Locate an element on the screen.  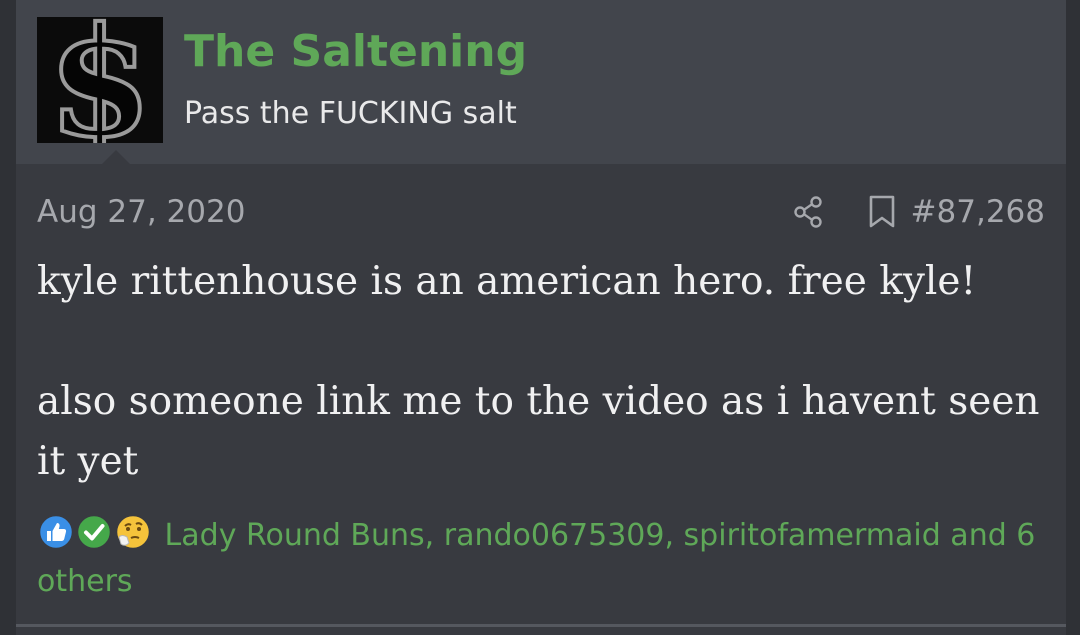
reaction-icons is located at coordinates (96, 533).